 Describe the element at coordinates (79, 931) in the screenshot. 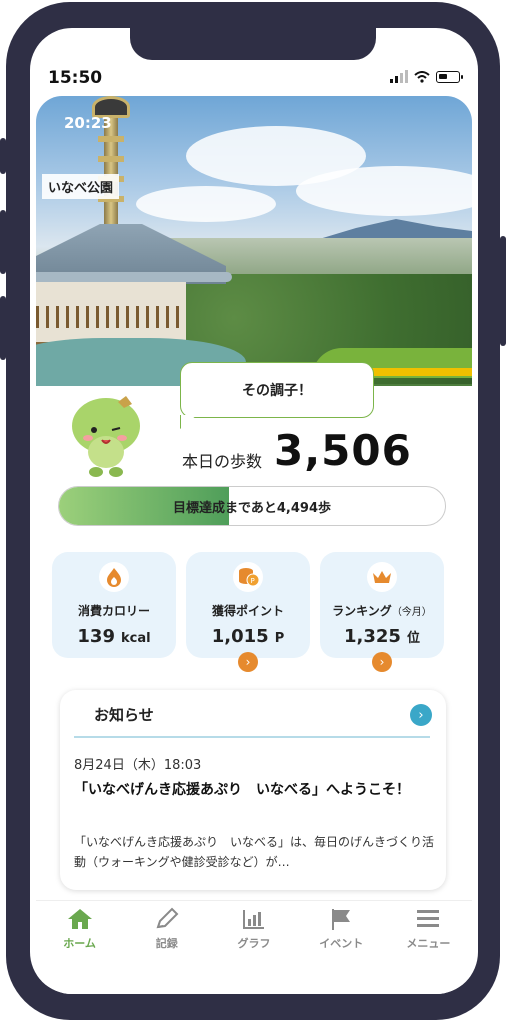

I see `tab-home: ホーム` at that location.